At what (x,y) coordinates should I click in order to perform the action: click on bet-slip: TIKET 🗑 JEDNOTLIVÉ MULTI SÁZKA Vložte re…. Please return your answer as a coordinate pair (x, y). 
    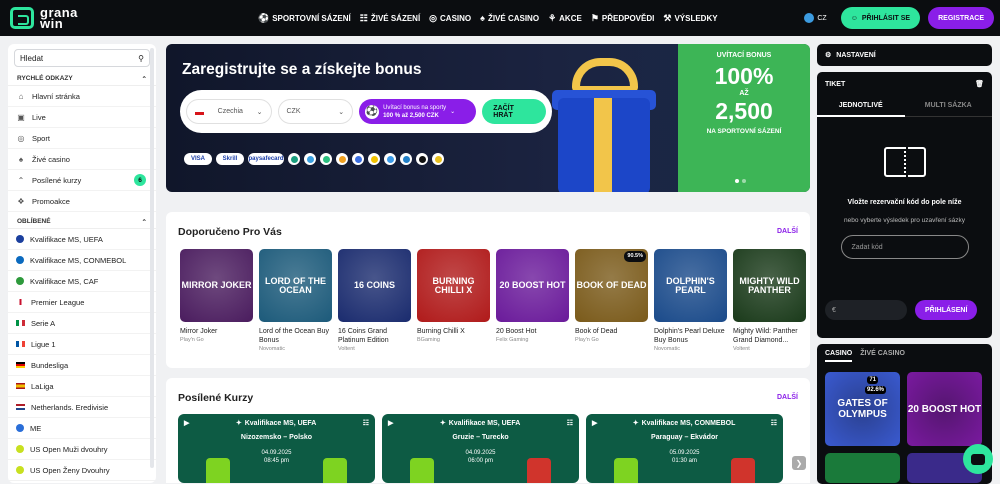
    Looking at the image, I should click on (904, 205).